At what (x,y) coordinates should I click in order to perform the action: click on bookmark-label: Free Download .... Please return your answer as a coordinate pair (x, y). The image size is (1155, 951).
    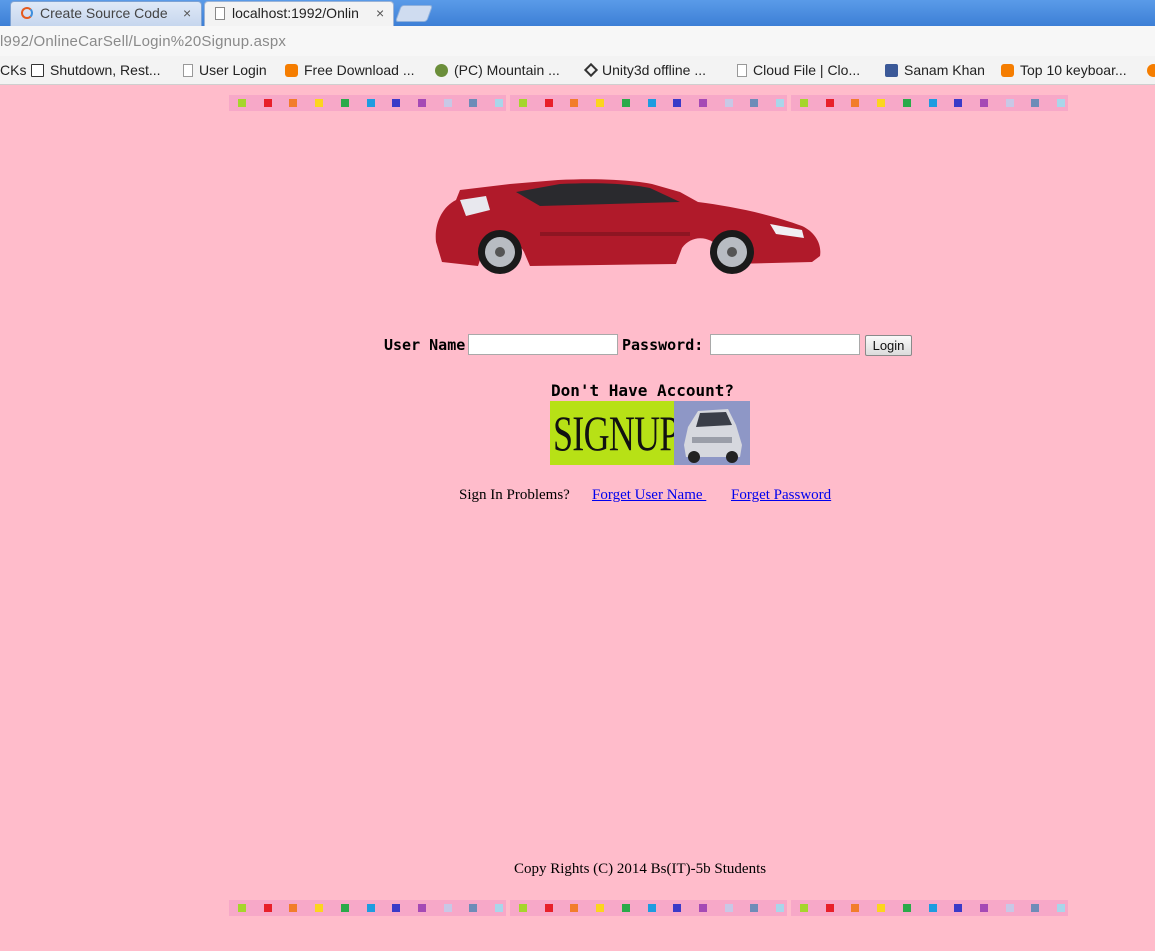
    Looking at the image, I should click on (359, 70).